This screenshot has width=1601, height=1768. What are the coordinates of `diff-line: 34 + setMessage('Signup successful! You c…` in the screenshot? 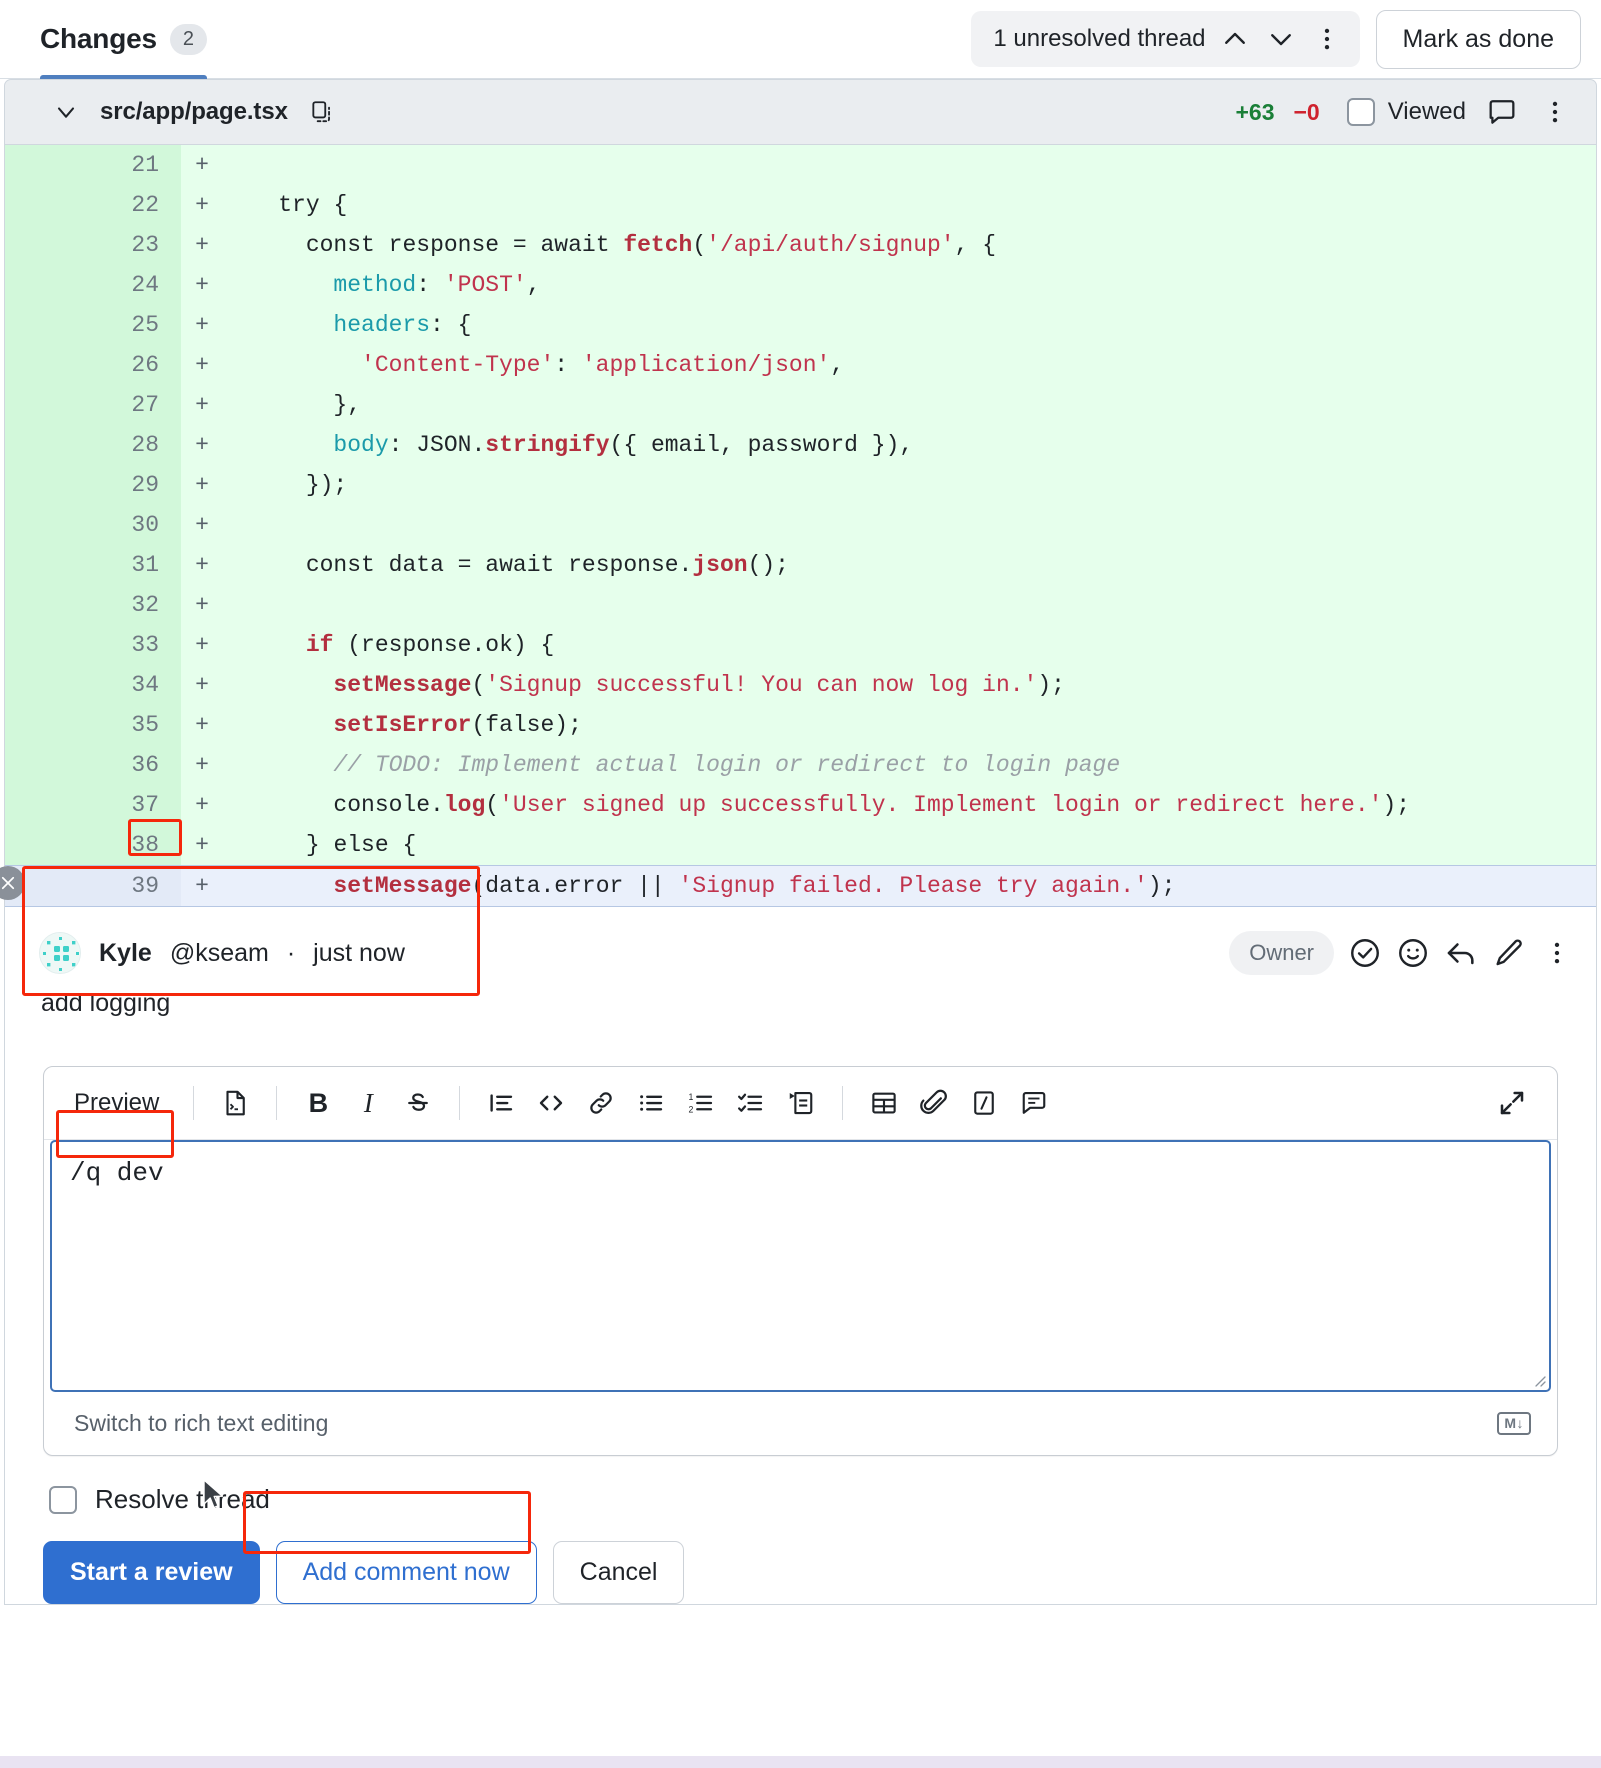 It's located at (800, 685).